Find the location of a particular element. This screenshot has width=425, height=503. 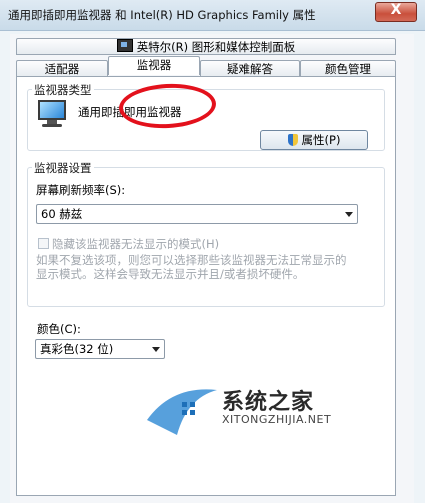

tab-color-management: 颜色管理 is located at coordinates (348, 68).